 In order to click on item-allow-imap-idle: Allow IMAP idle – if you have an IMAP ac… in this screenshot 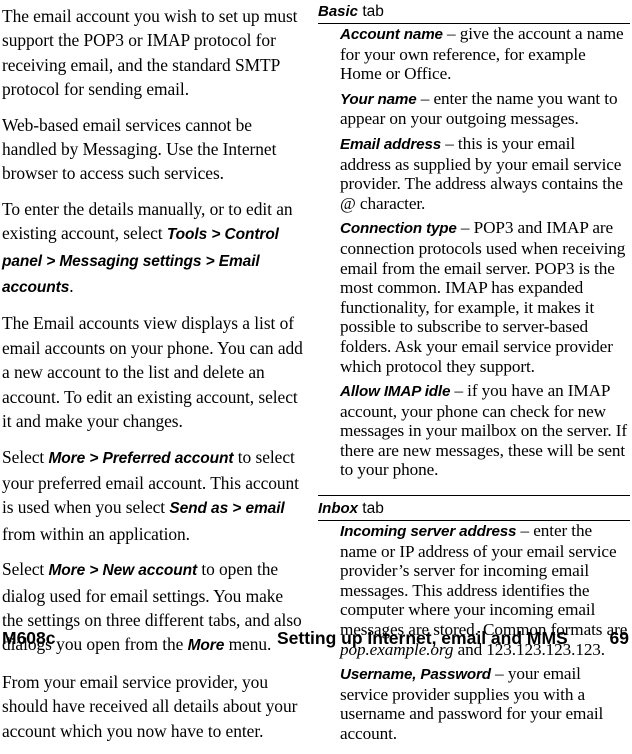, I will do `click(474, 430)`.